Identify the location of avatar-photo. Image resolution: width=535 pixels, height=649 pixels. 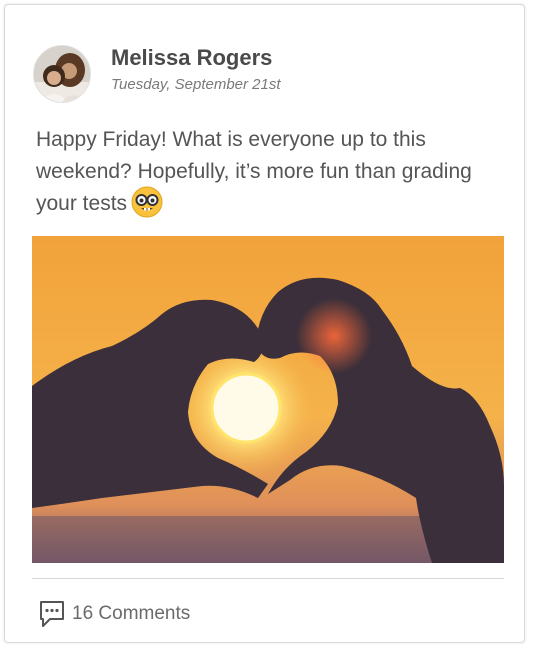
(62, 74).